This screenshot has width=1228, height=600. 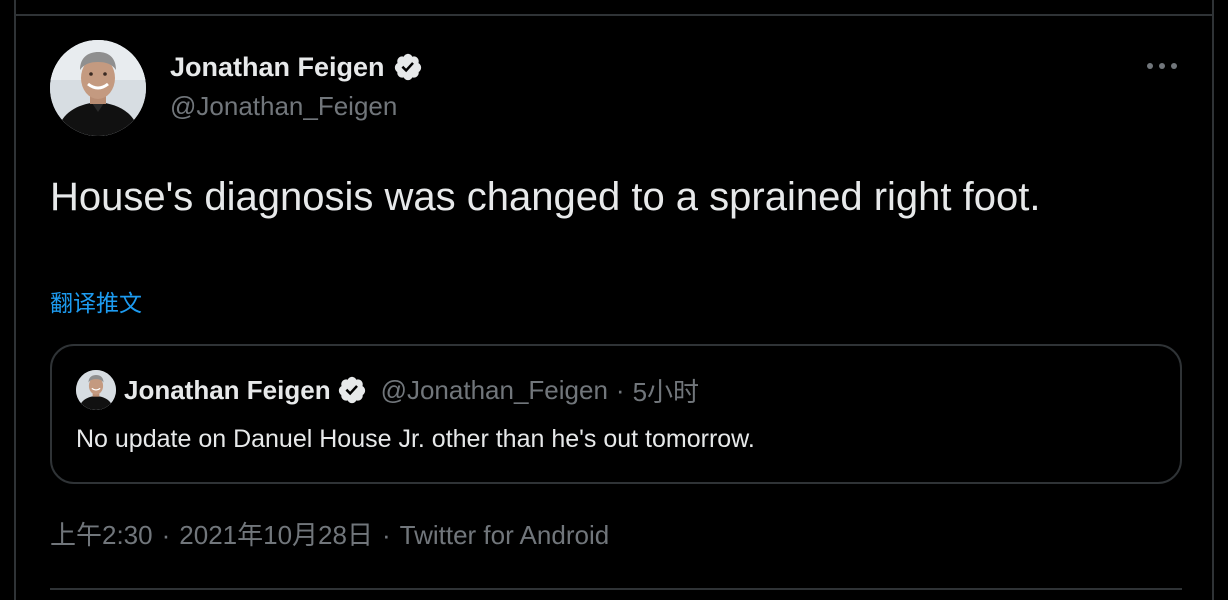 What do you see at coordinates (494, 389) in the screenshot?
I see `quoted-author-handle: @Jonathan_Feigen` at bounding box center [494, 389].